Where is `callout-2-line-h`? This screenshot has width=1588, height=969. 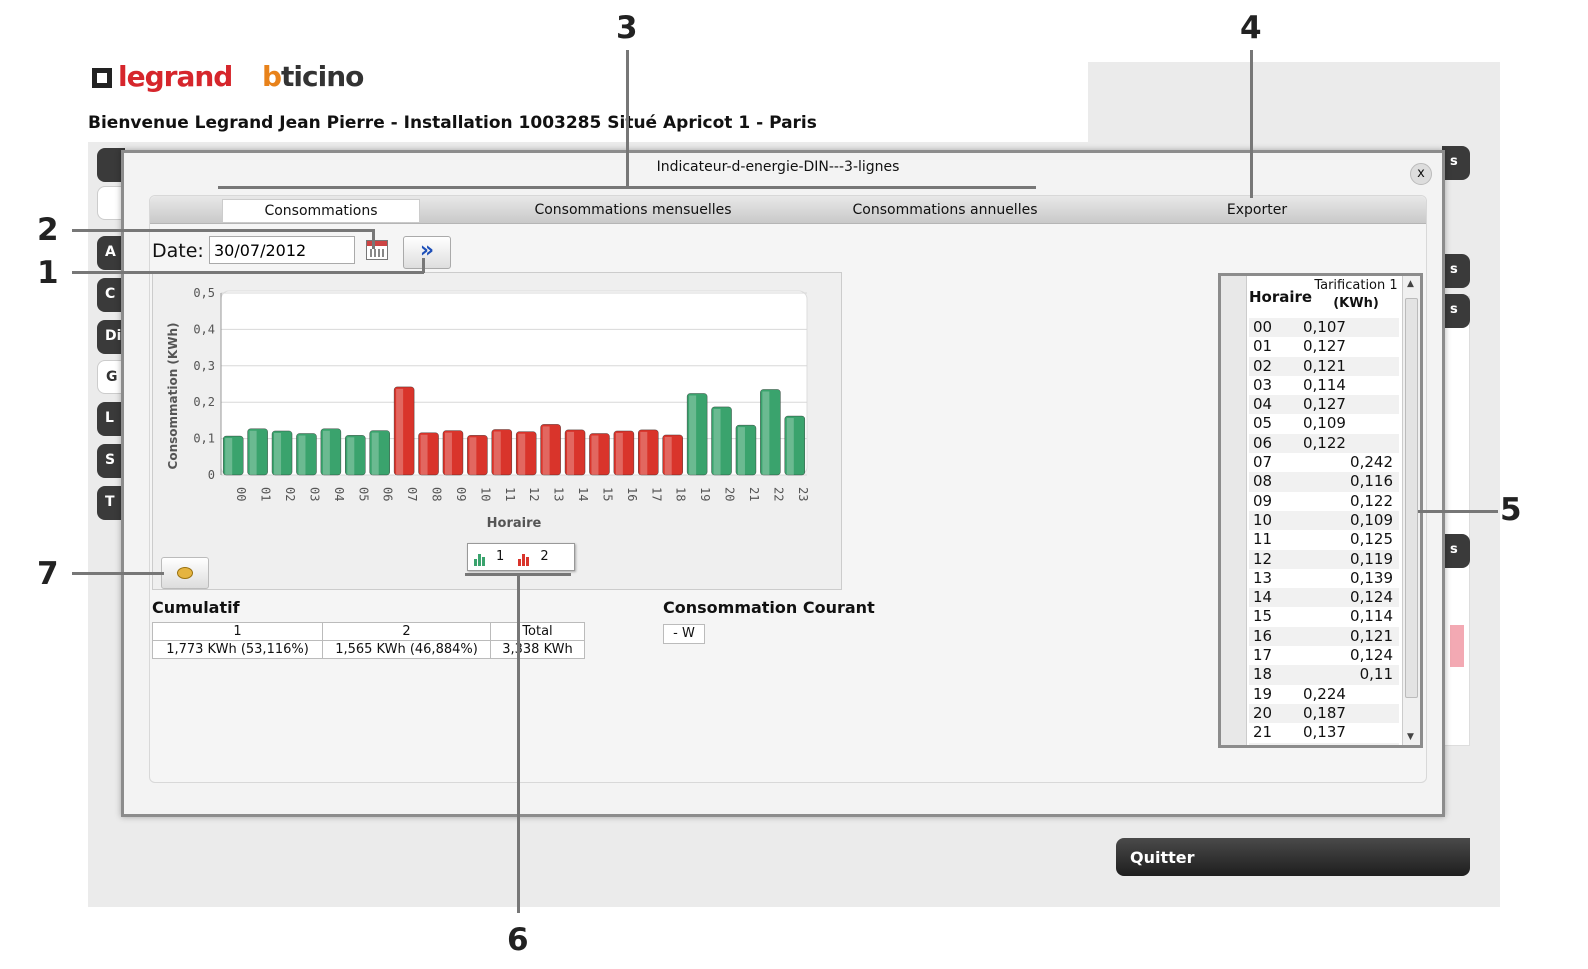 callout-2-line-h is located at coordinates (223, 230).